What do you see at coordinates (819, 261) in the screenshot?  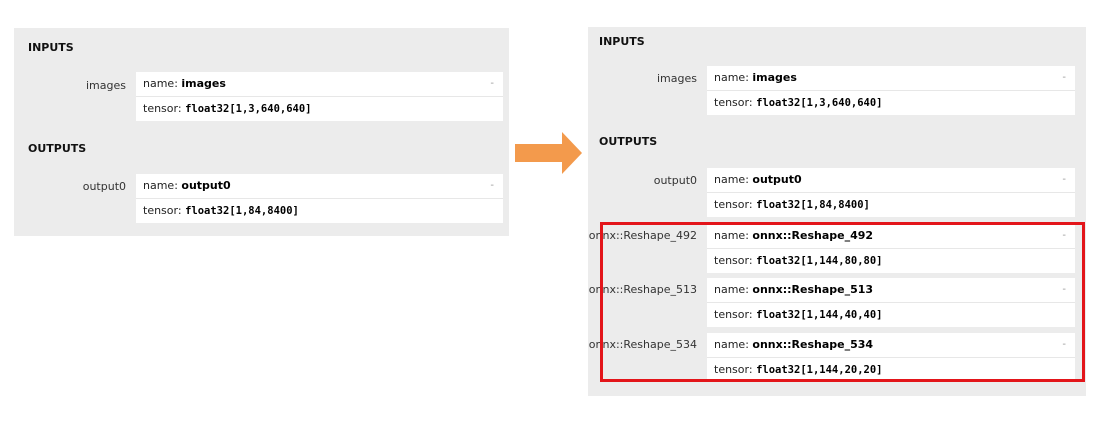 I see `tensor-value: float32[1,144,80,80]` at bounding box center [819, 261].